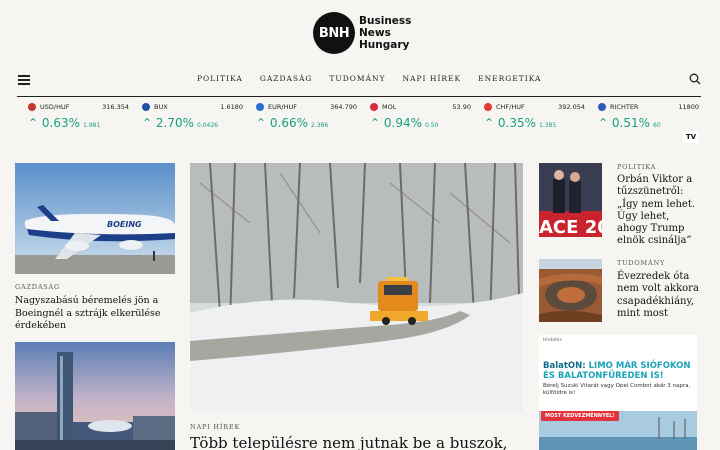 This screenshot has width=720, height=450. What do you see at coordinates (571, 107) in the screenshot?
I see `ticker-price: 392.054` at bounding box center [571, 107].